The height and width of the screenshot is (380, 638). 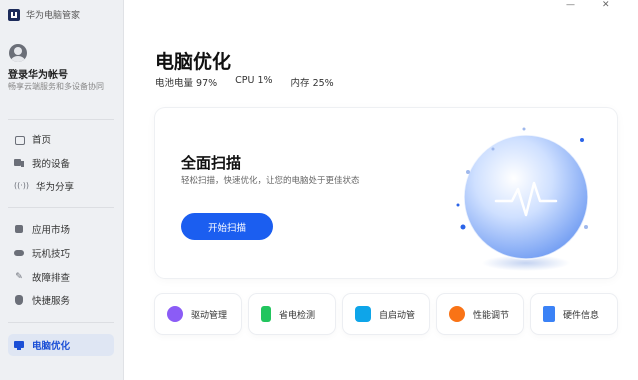 I want to click on sidebar-item-label: 华为分享, so click(x=55, y=187).